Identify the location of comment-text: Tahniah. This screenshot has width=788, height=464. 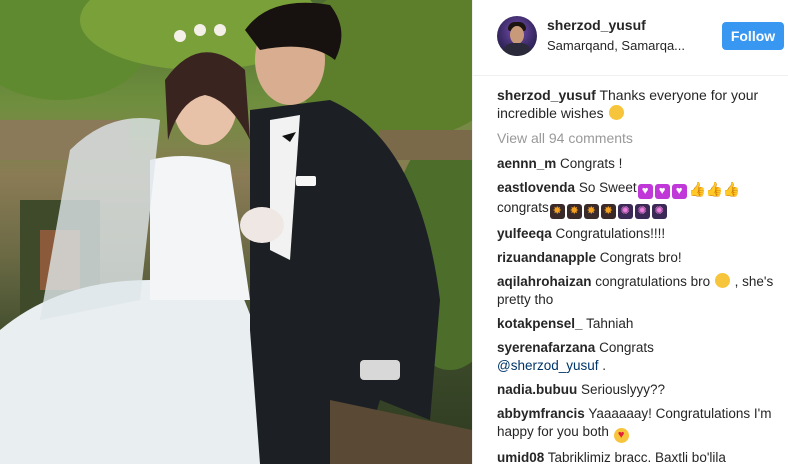
(610, 323).